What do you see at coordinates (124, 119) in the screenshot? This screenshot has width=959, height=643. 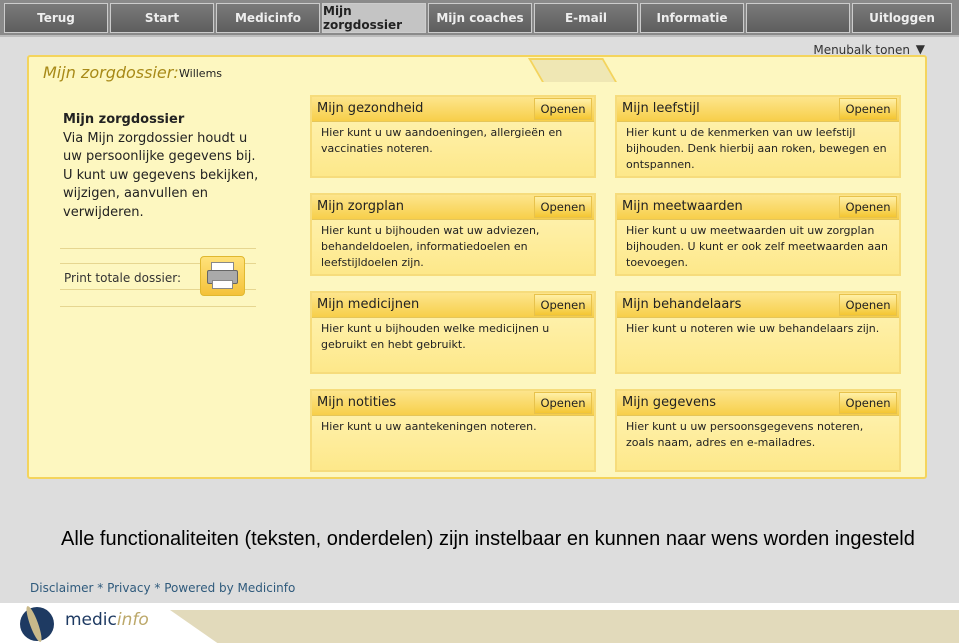 I see `intro-title: Mijn zorgdossier` at bounding box center [124, 119].